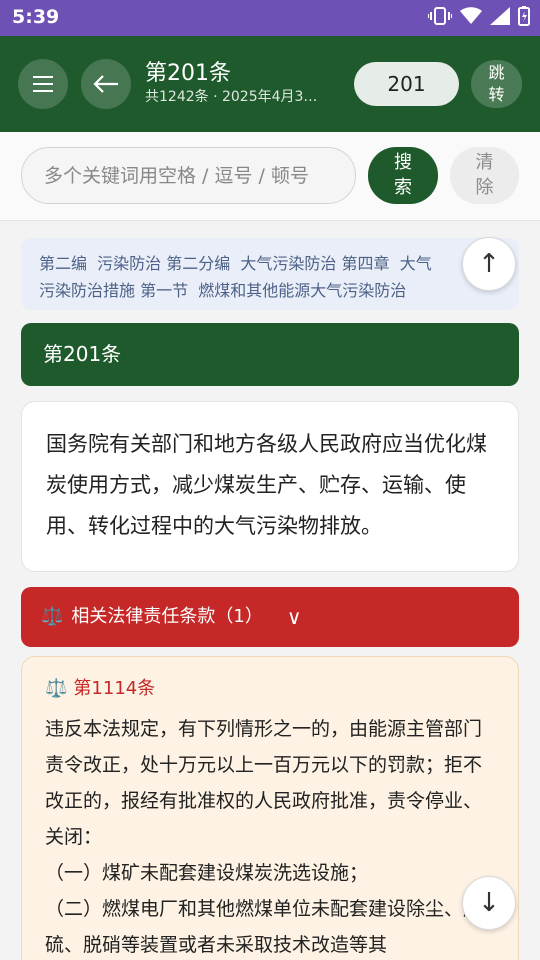  Describe the element at coordinates (167, 616) in the screenshot. I see `liability-label: 相关法律责任条款（1）` at that location.